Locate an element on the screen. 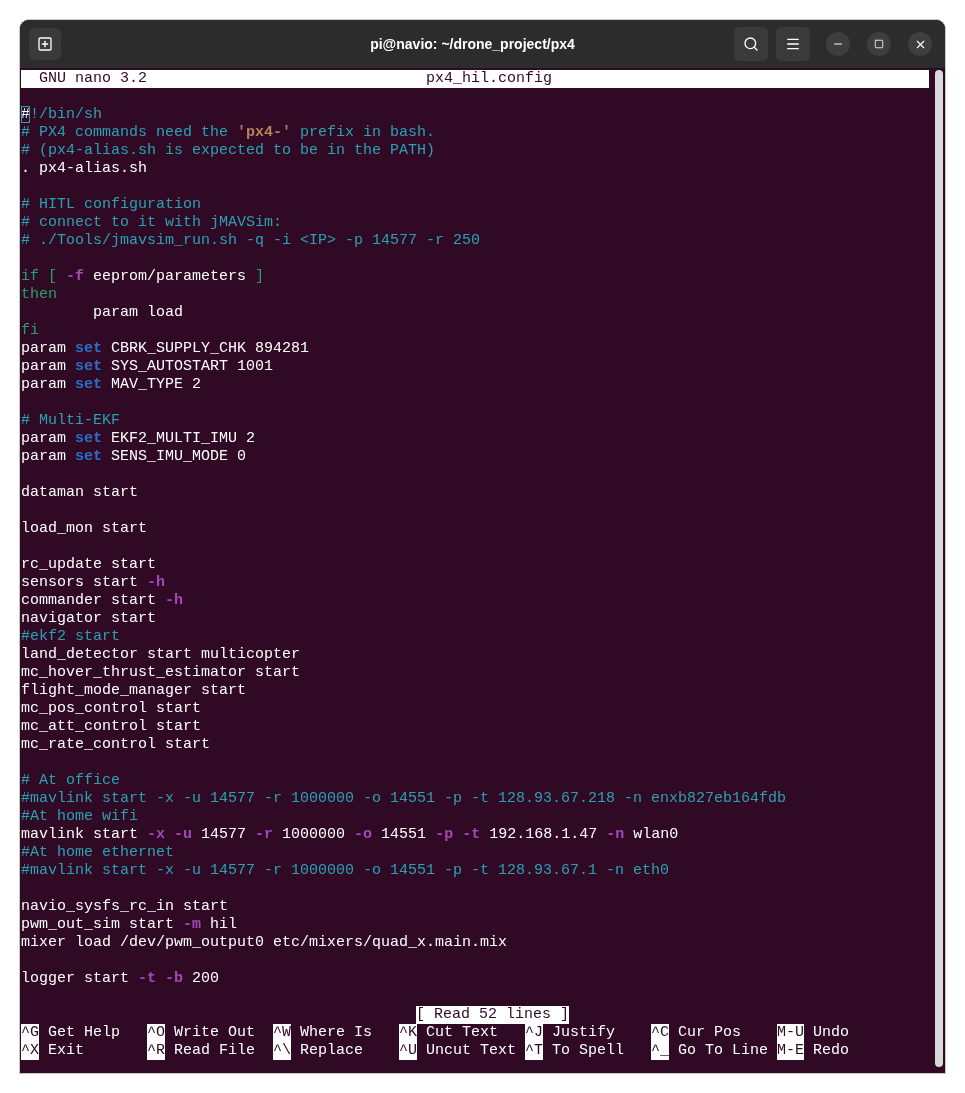 This screenshot has width=965, height=1093. shortcut-key: ^W is located at coordinates (282, 1033).